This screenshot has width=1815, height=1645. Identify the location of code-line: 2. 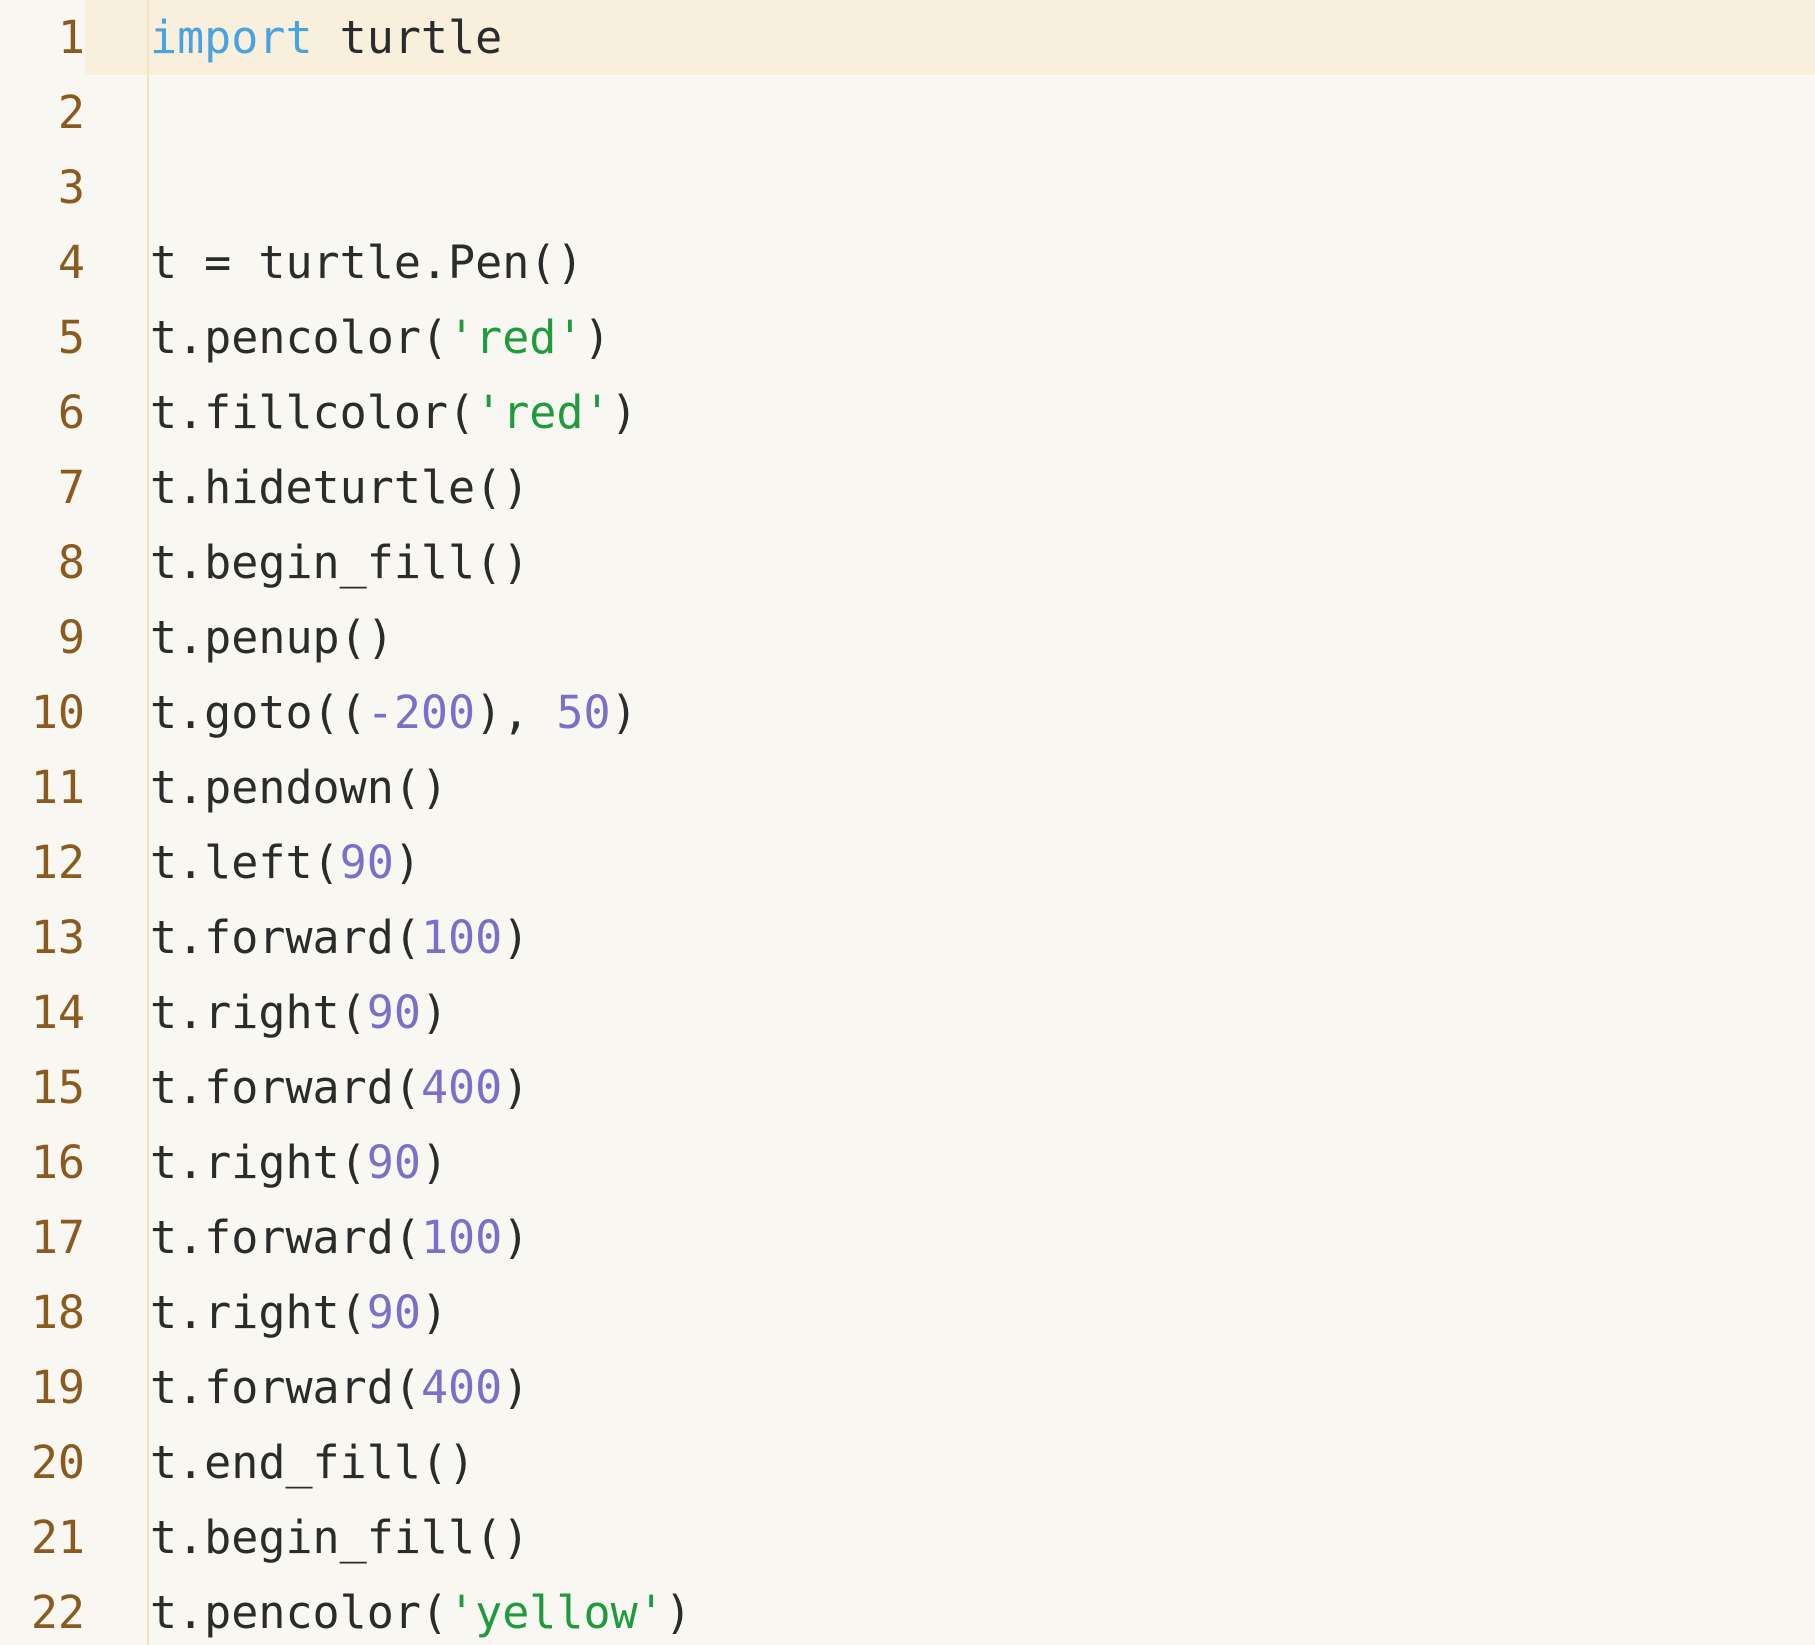
(907, 112).